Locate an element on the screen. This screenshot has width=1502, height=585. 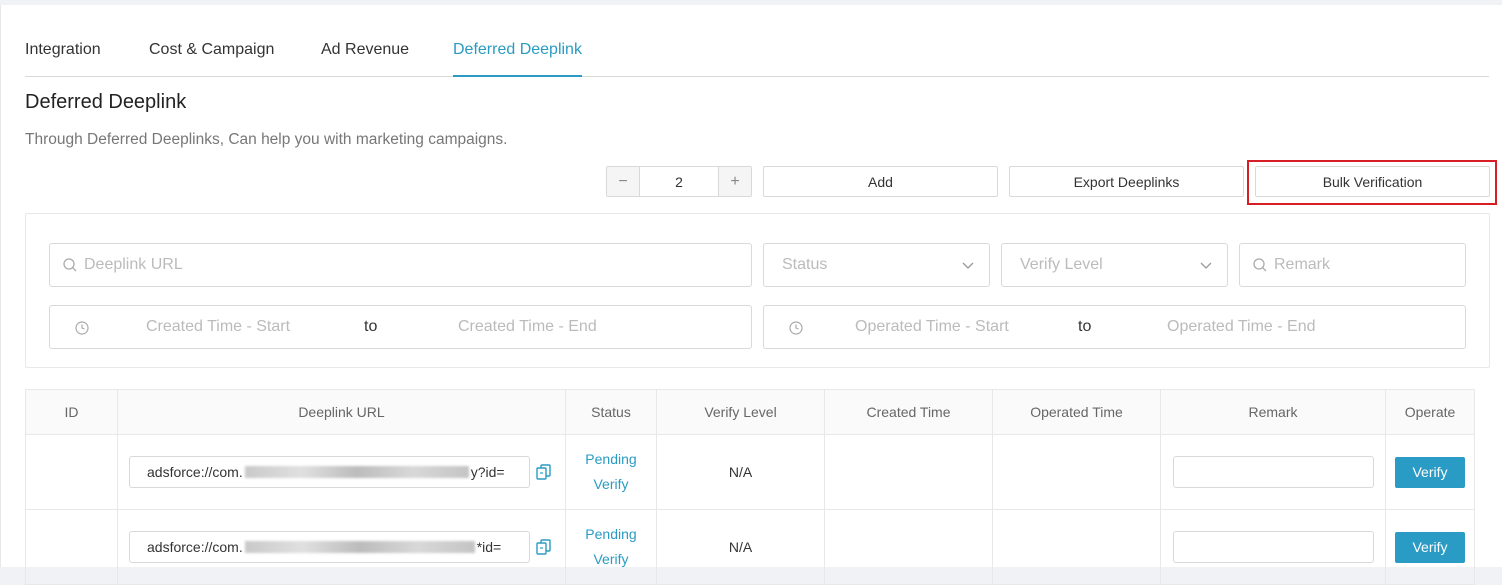
status-placeholder: Status is located at coordinates (805, 264).